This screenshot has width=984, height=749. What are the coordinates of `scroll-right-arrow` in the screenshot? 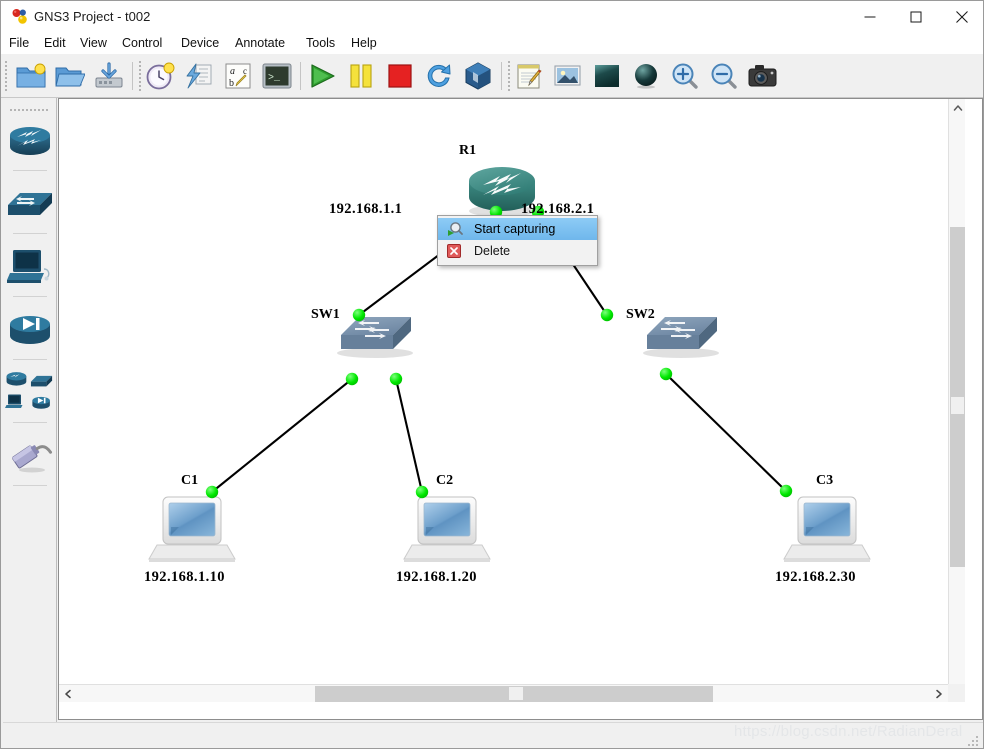 It's located at (939, 693).